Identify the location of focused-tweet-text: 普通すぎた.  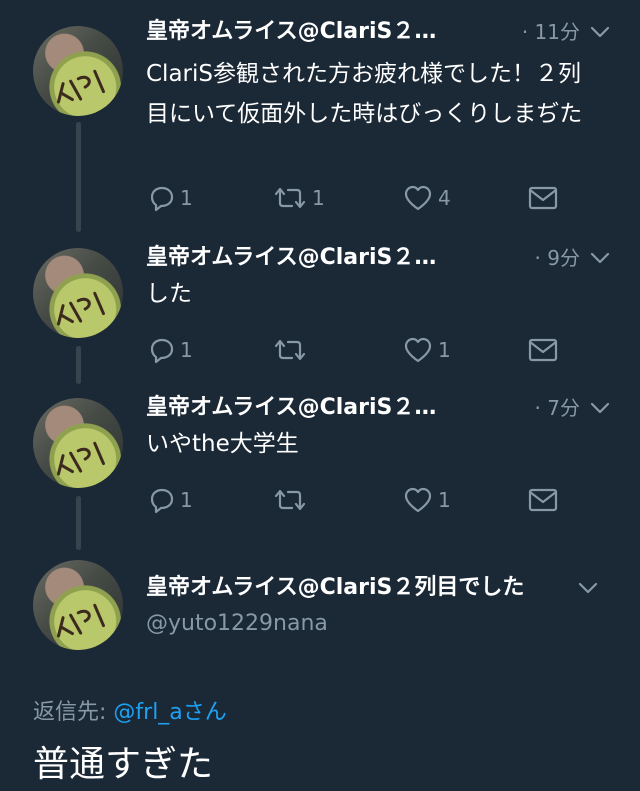
(123, 764).